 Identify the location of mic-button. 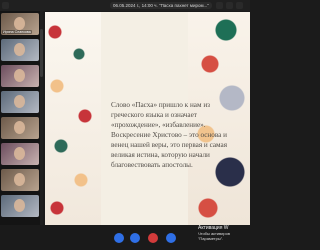
(119, 238).